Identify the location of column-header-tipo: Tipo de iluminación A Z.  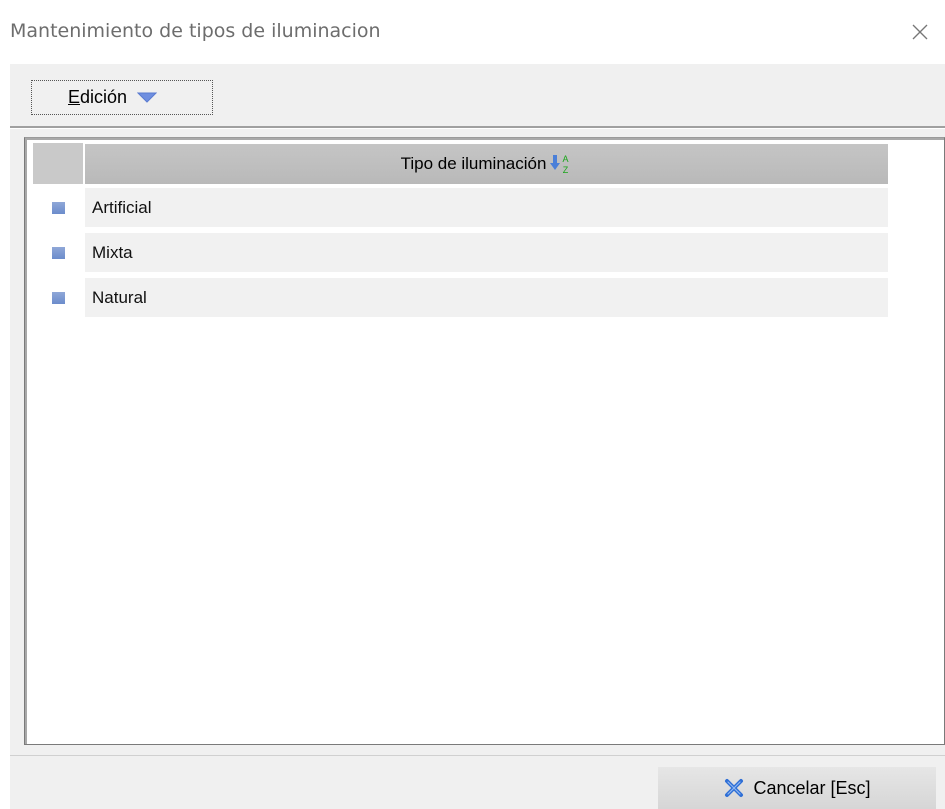
(486, 163).